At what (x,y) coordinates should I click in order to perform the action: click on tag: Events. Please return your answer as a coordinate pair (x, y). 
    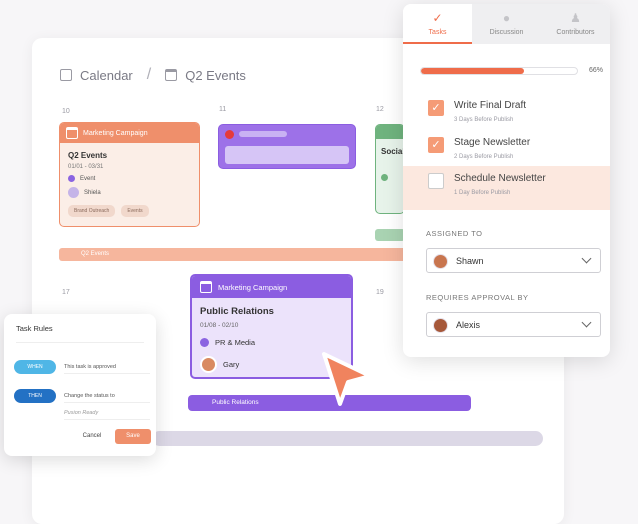
    Looking at the image, I should click on (135, 211).